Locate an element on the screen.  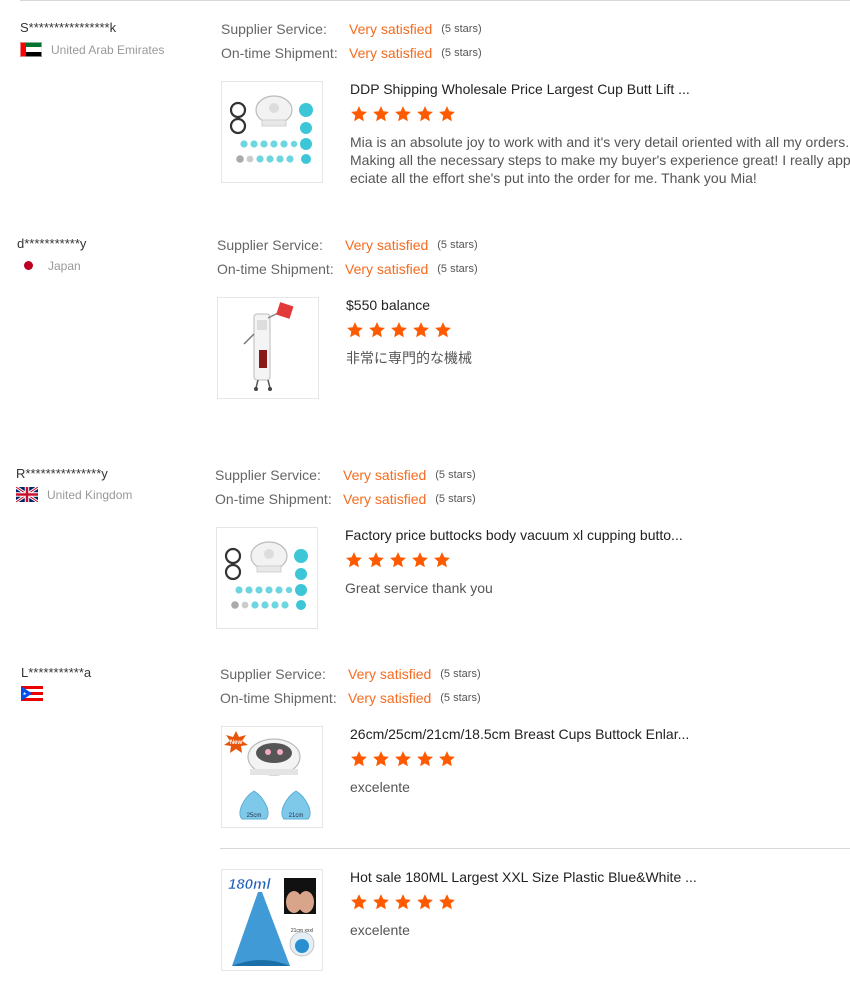
comment-line: Great service thank you is located at coordinates (419, 588).